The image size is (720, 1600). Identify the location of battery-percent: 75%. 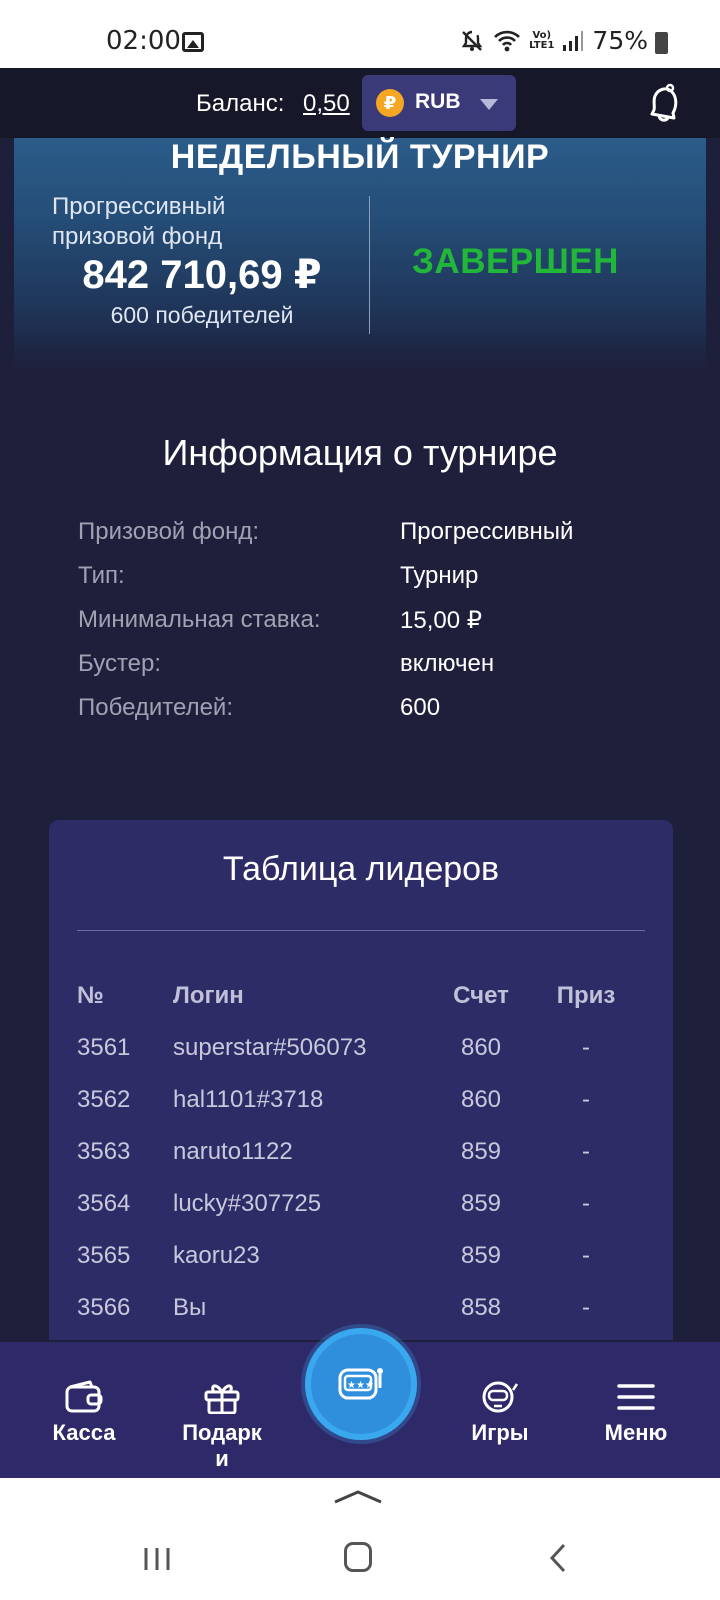
(620, 40).